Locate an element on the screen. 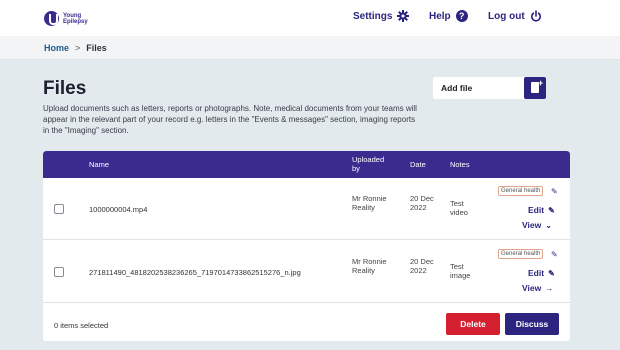  logout-label: Log out is located at coordinates (506, 16).